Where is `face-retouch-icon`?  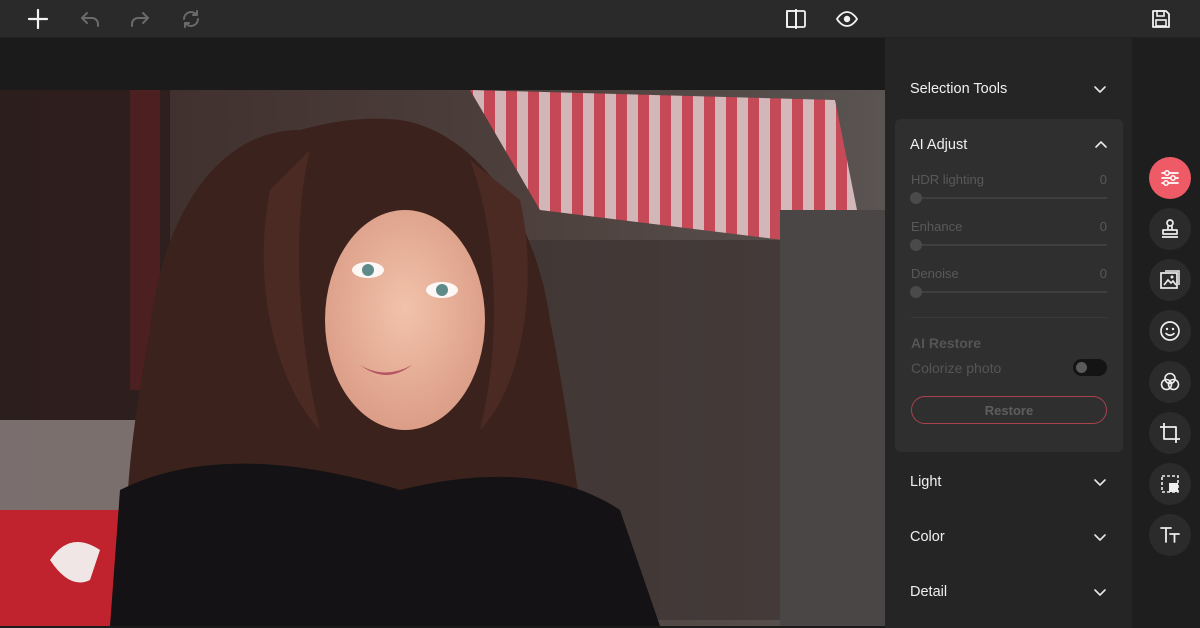
face-retouch-icon is located at coordinates (1170, 331).